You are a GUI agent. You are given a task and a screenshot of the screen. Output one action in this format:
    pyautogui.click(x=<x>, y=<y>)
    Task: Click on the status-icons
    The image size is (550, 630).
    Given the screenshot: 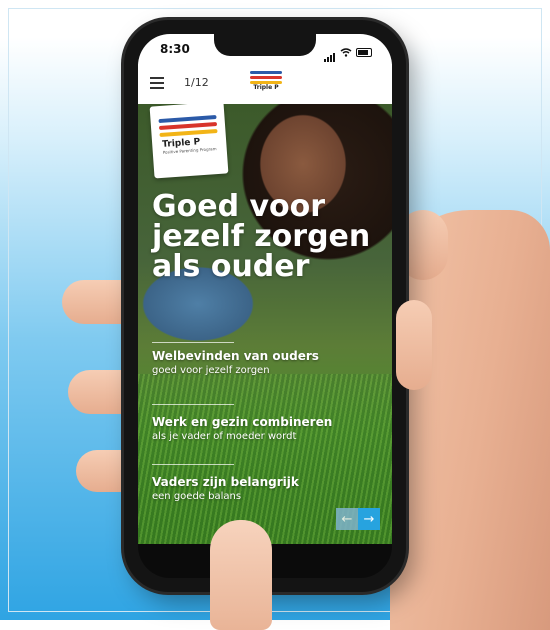 What is the action you would take?
    pyautogui.click(x=348, y=52)
    